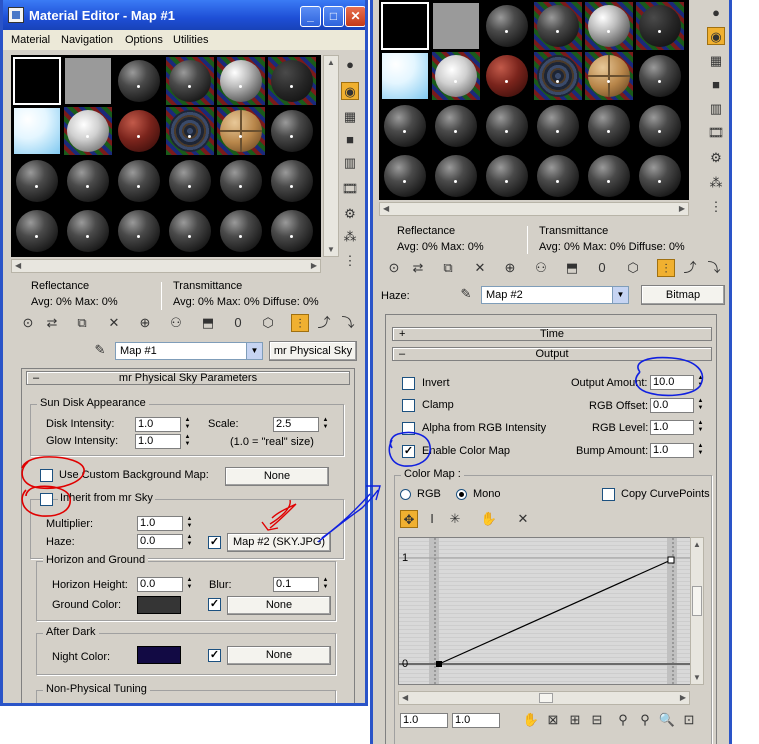  What do you see at coordinates (144, 40) in the screenshot?
I see `menu-options: Options` at bounding box center [144, 40].